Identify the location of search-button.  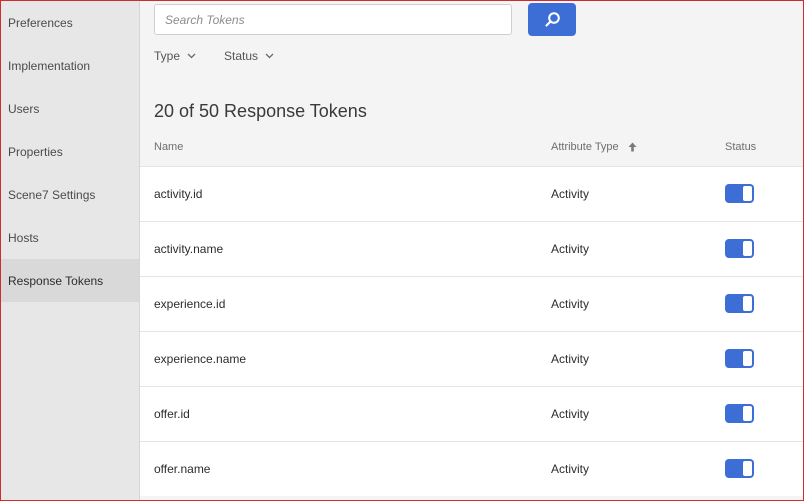
(552, 19).